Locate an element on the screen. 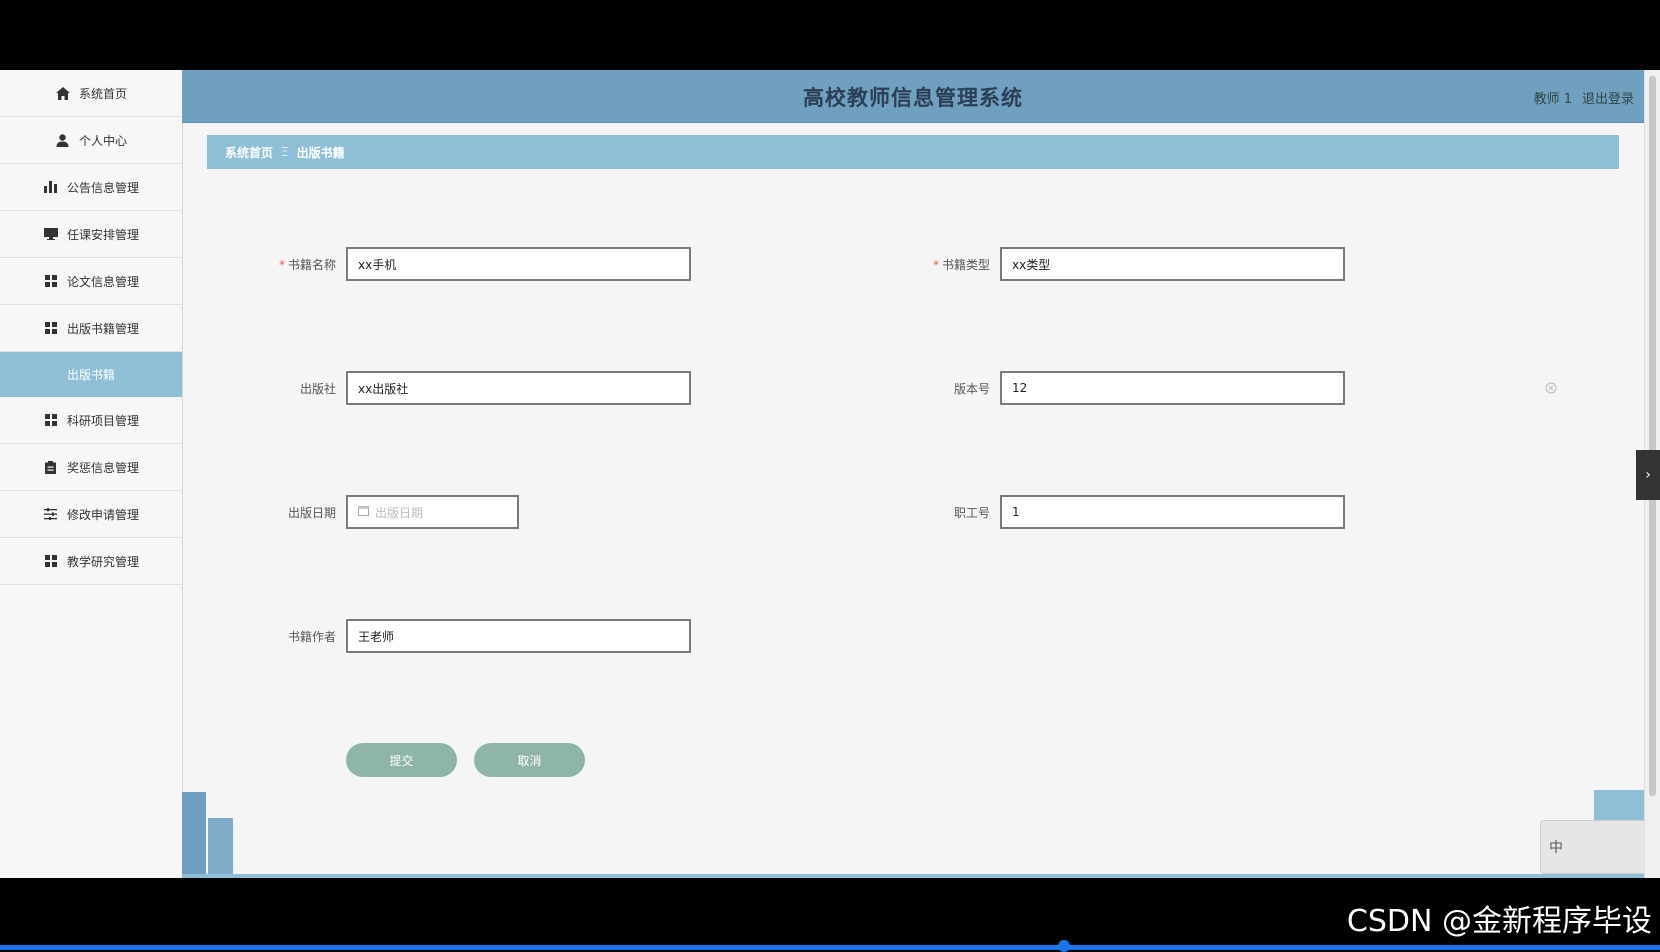  sidebar-item-label: 科研项目管理 is located at coordinates (102, 420).